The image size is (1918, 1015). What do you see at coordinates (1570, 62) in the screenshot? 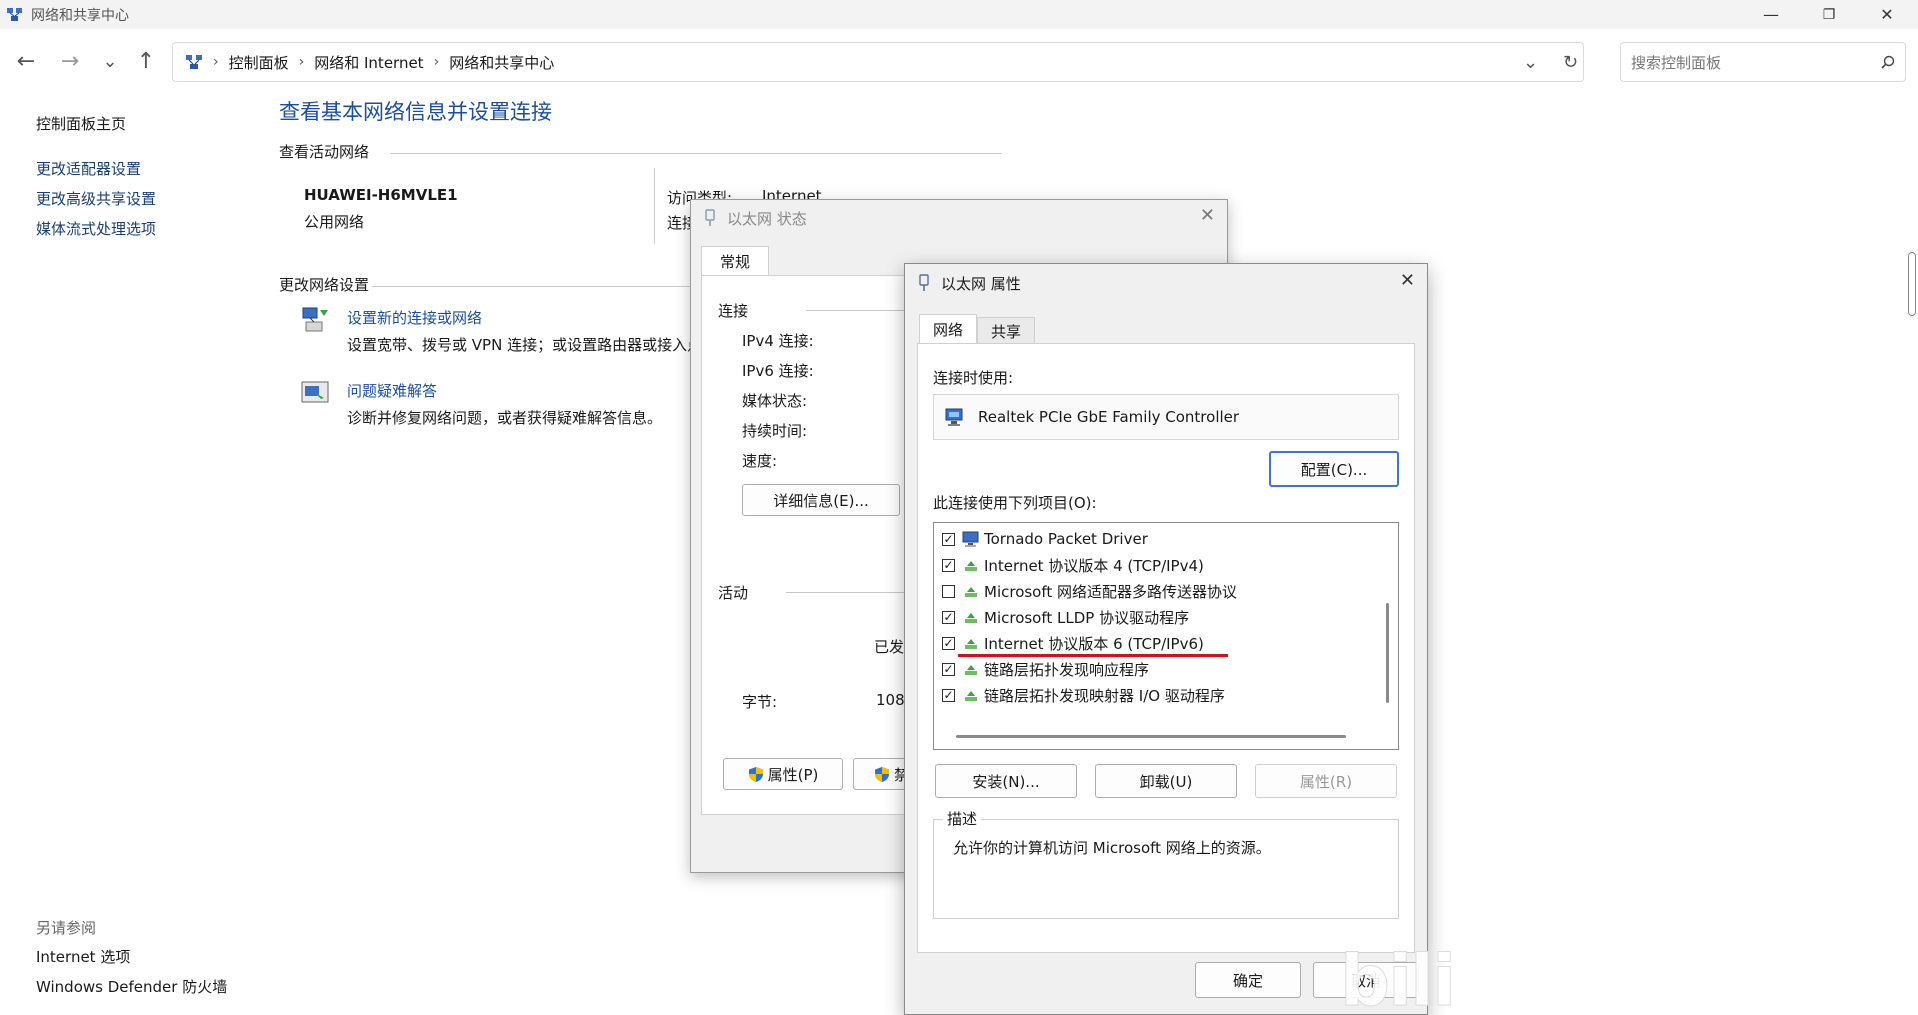
I see `refresh-icon: ↻` at bounding box center [1570, 62].